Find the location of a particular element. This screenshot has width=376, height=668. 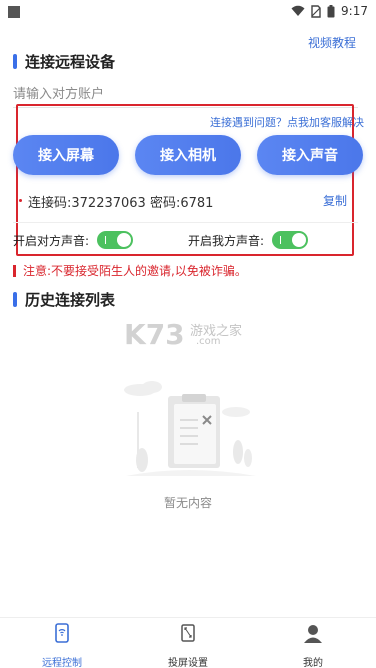

access-button-row: 接入屏幕 接入相机 接入声音 is located at coordinates (188, 155).